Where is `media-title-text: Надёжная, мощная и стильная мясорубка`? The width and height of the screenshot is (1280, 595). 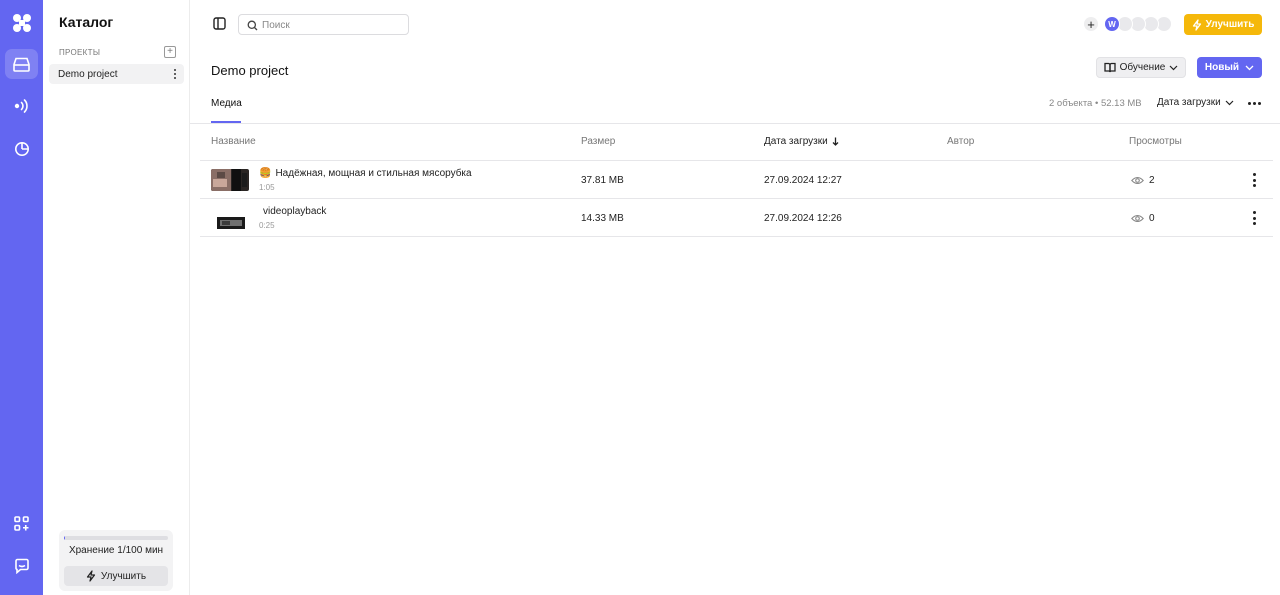 media-title-text: Надёжная, мощная и стильная мясорубка is located at coordinates (373, 173).